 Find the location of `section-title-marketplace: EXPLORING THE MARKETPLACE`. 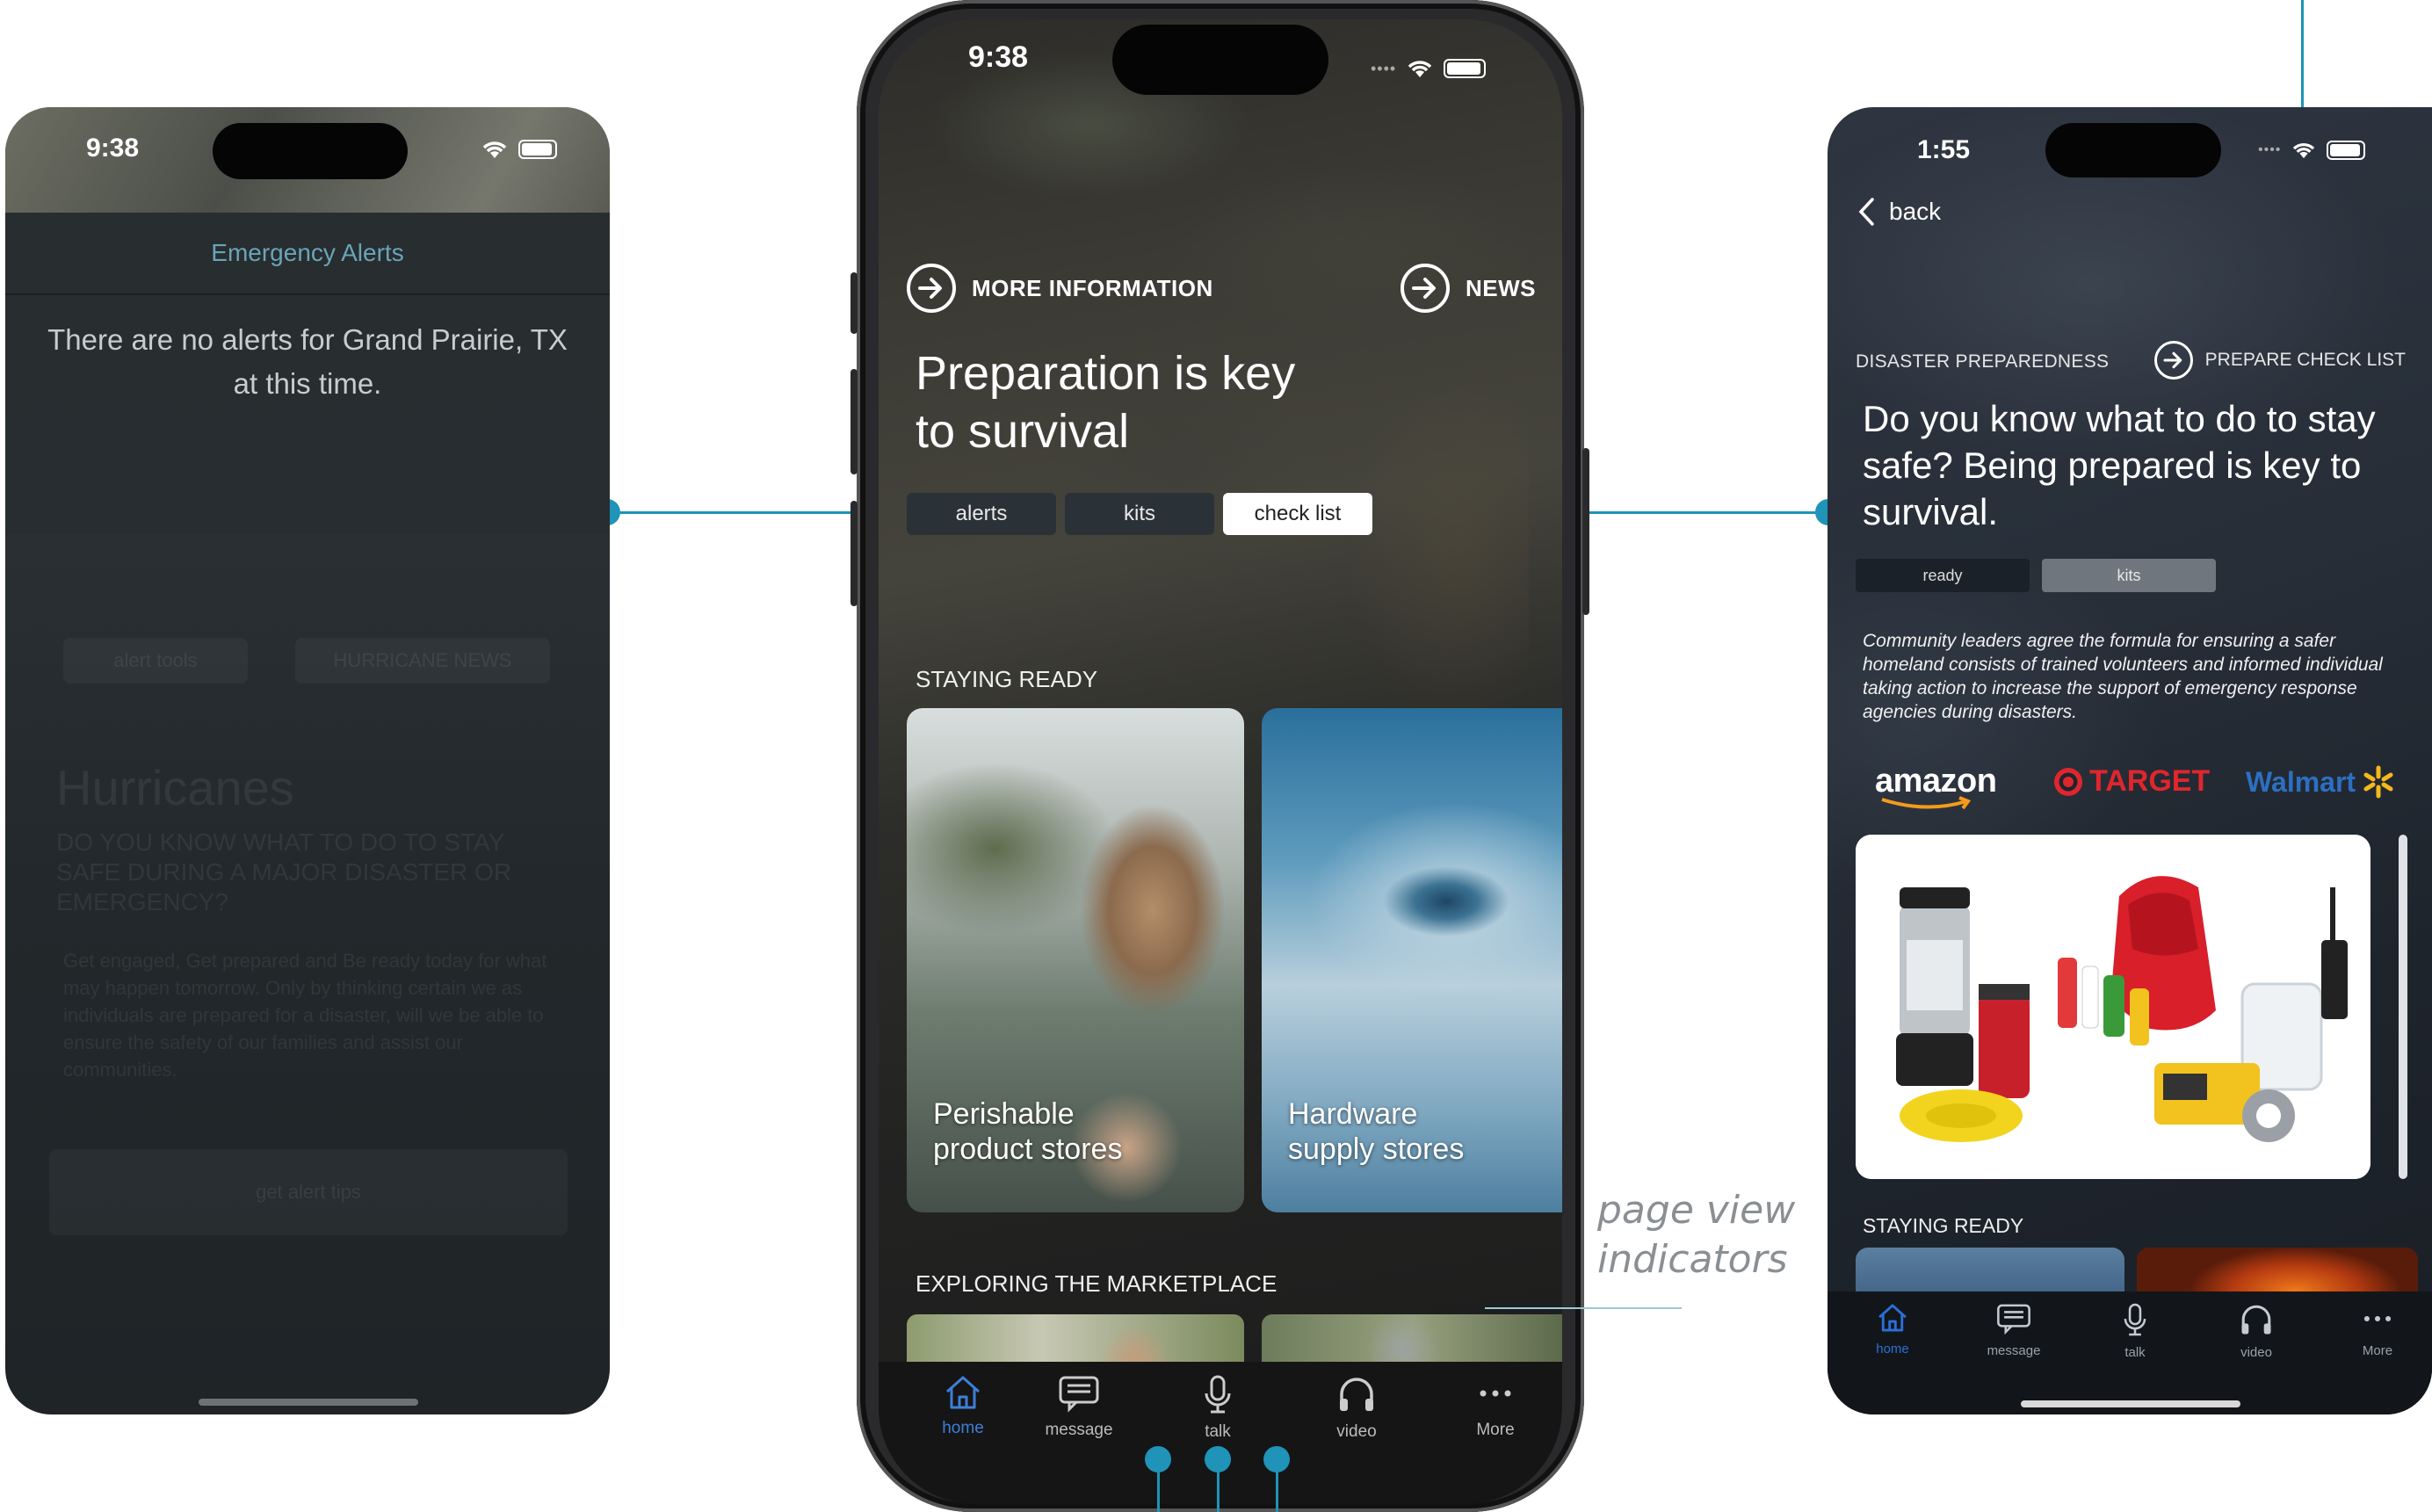

section-title-marketplace: EXPLORING THE MARKETPLACE is located at coordinates (1097, 1283).